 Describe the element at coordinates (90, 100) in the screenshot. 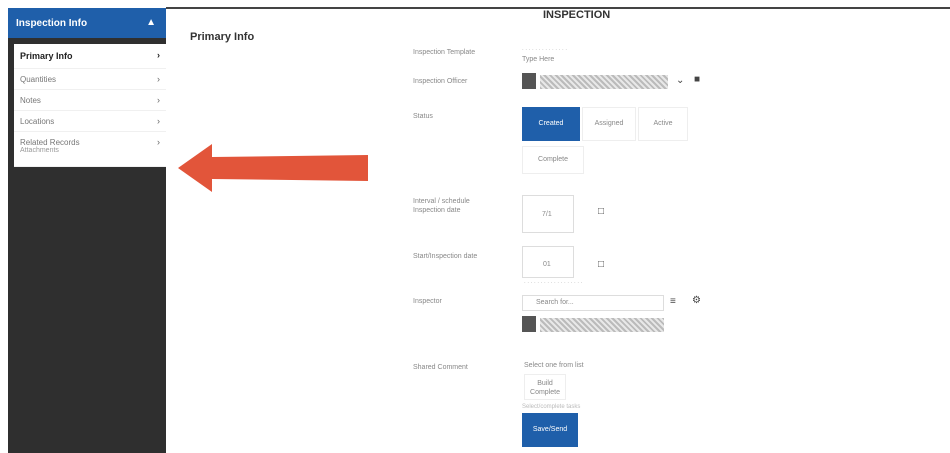

I see `sidebar-item-notes: Notes ›` at that location.